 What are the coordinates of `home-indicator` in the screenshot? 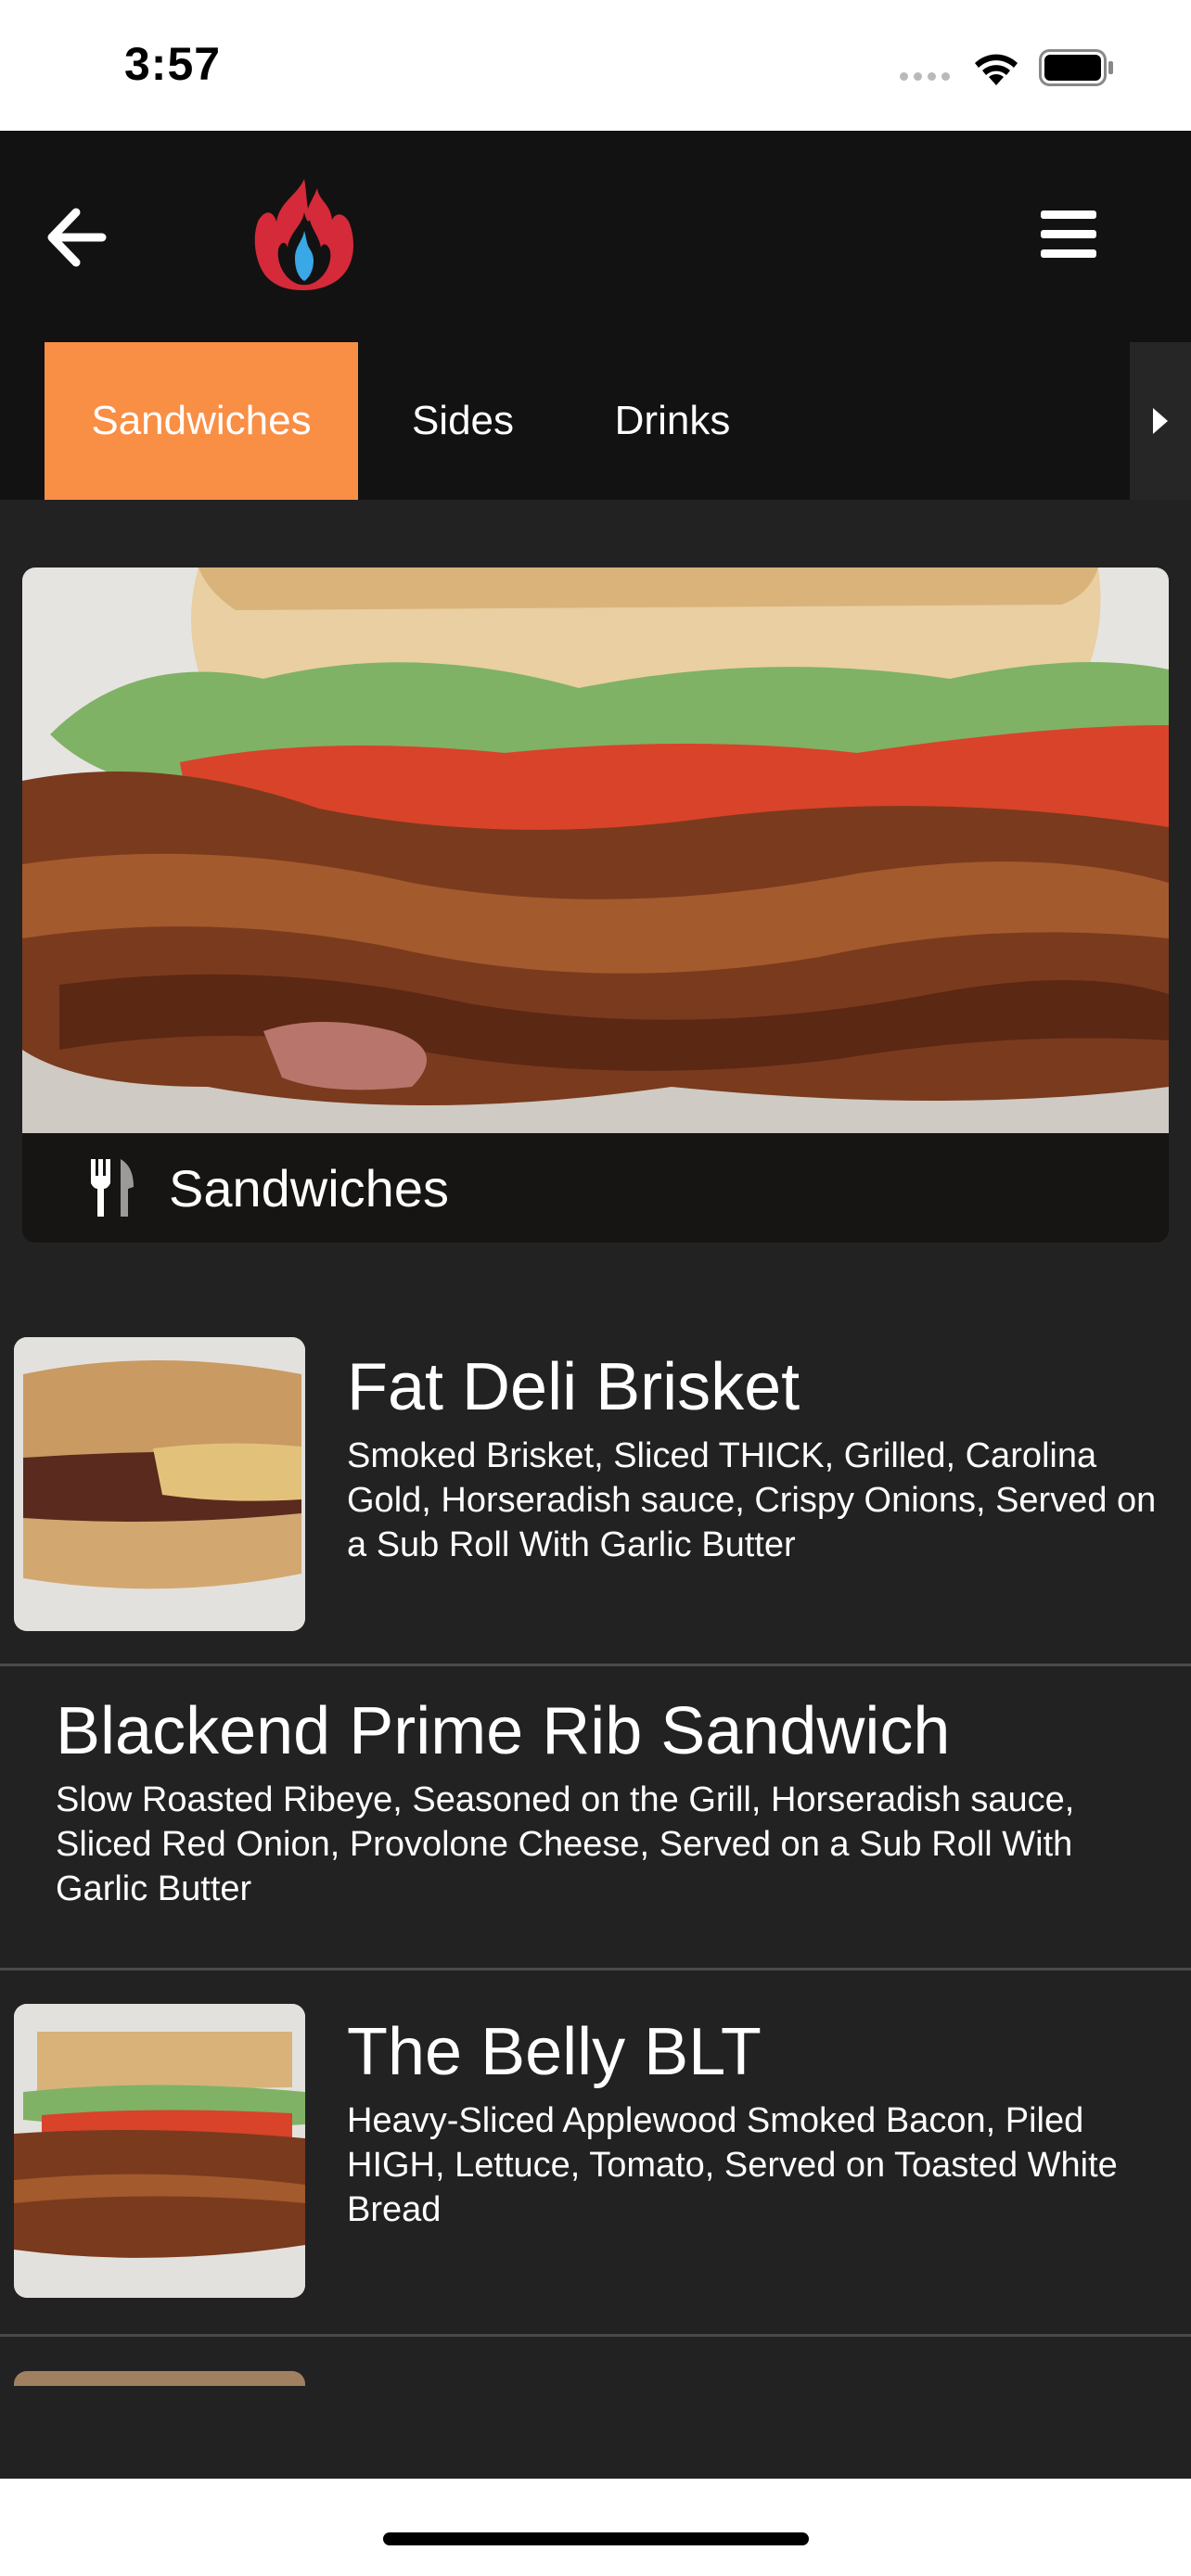 It's located at (596, 2539).